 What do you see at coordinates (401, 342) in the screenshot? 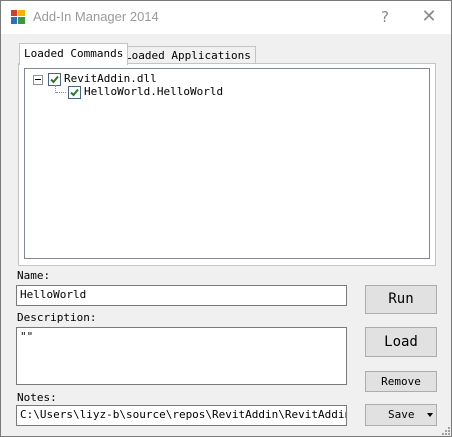
I see `load-button: Load` at bounding box center [401, 342].